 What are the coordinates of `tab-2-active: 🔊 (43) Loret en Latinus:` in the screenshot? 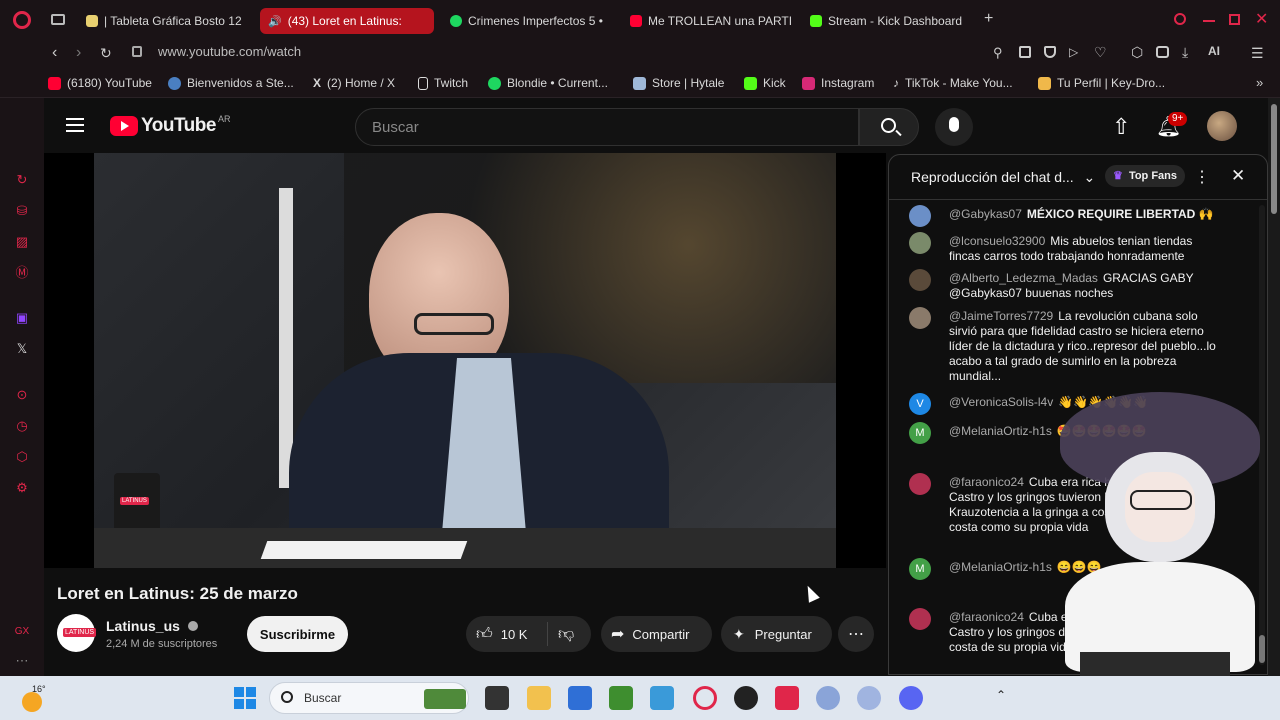 It's located at (347, 21).